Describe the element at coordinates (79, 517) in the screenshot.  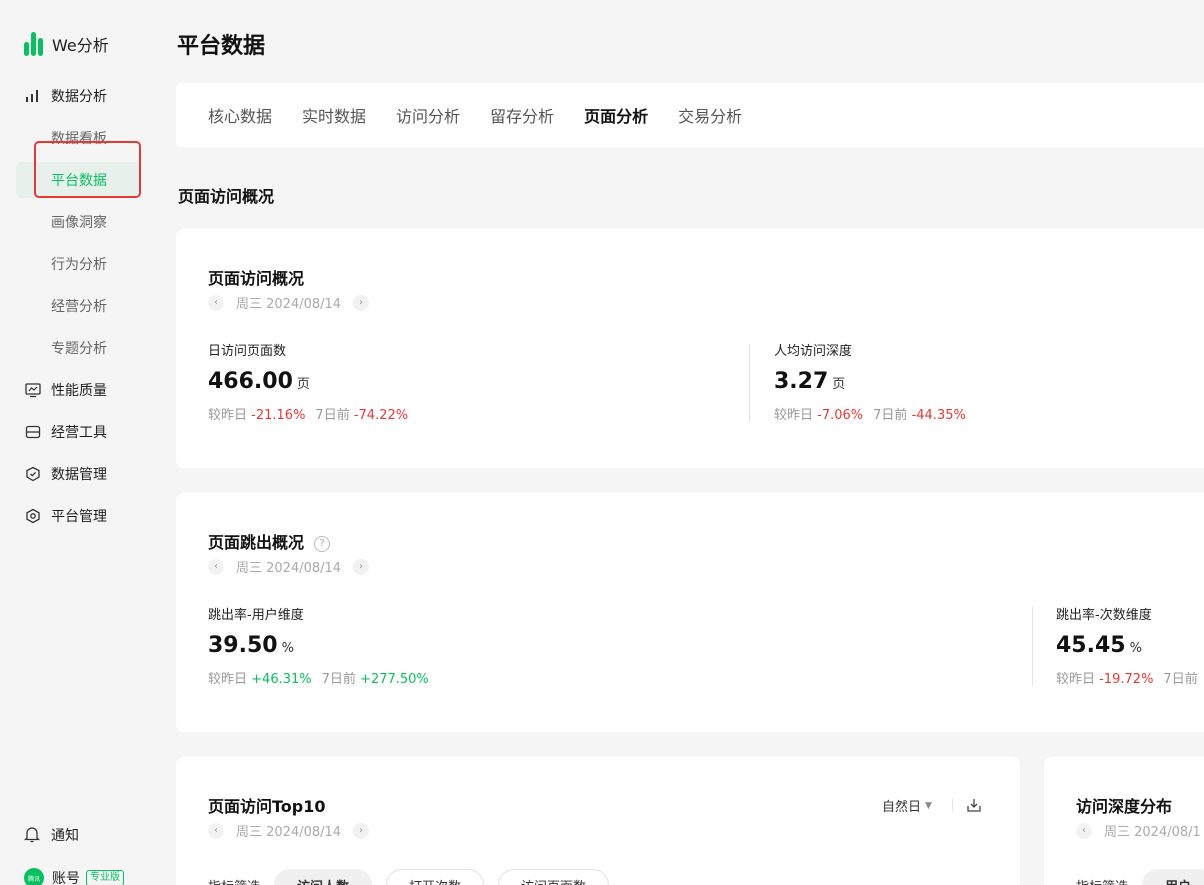
I see `nav-group-label: 平台管理` at that location.